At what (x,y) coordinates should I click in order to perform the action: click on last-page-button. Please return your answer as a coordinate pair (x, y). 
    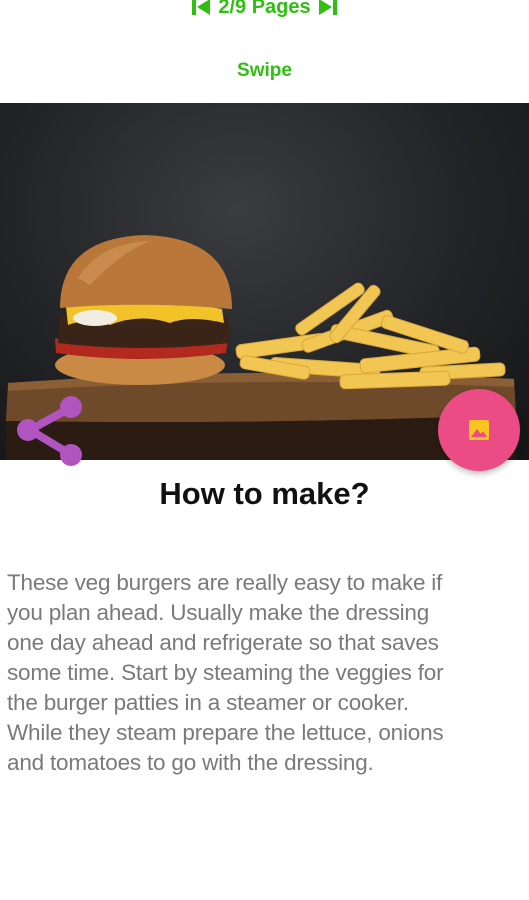
    Looking at the image, I should click on (328, 8).